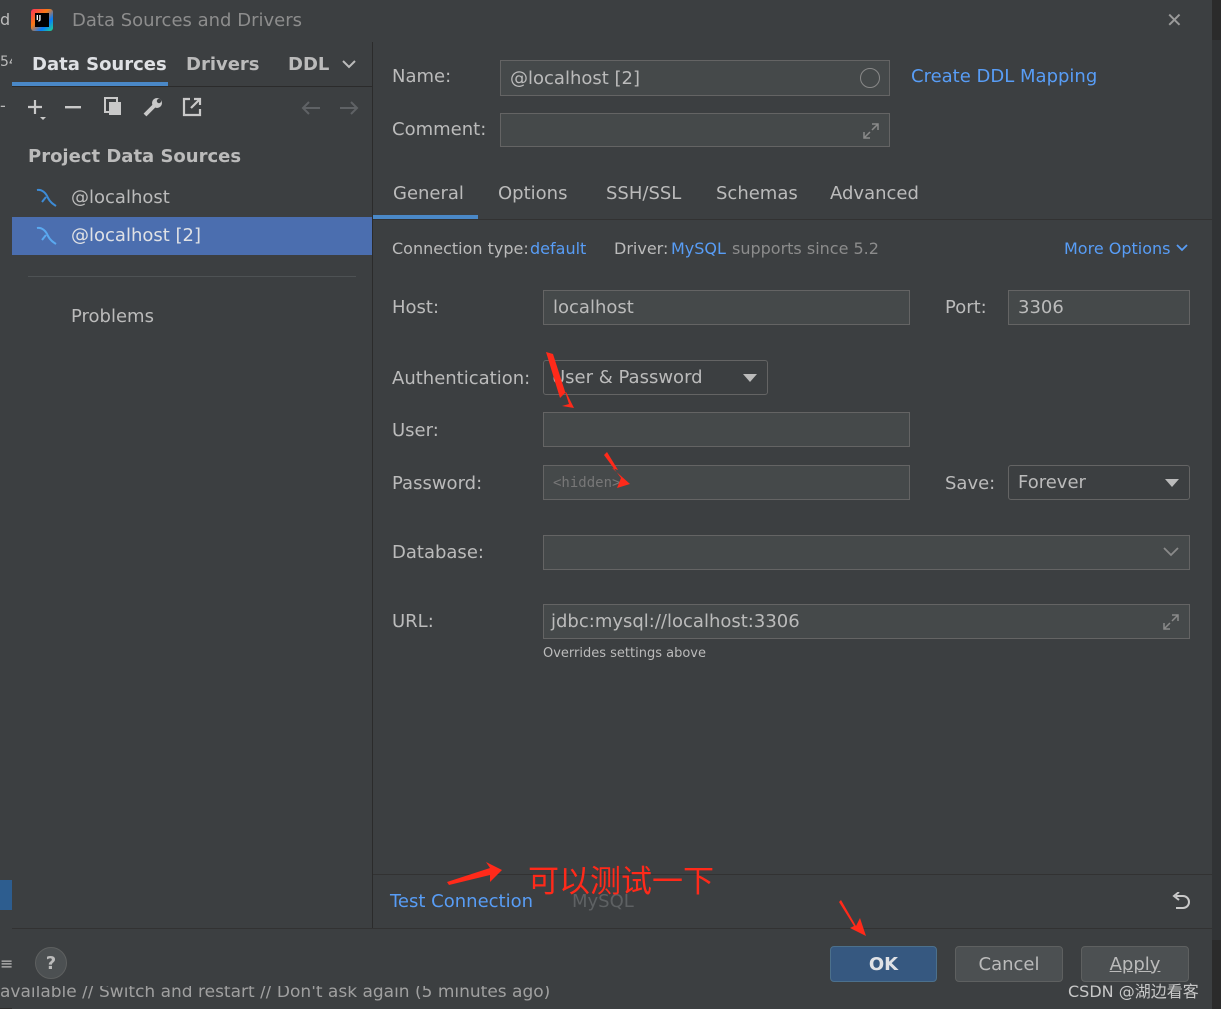 This screenshot has height=1009, width=1221. I want to click on annotation-text: 可以测试一下, so click(621, 882).